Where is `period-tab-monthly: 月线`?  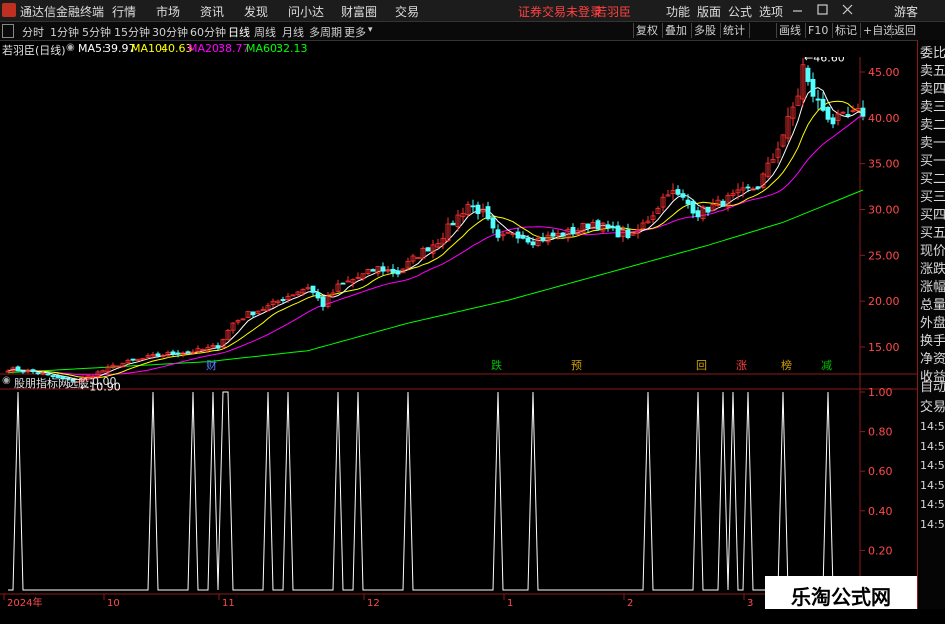
period-tab-monthly: 月线 is located at coordinates (293, 32).